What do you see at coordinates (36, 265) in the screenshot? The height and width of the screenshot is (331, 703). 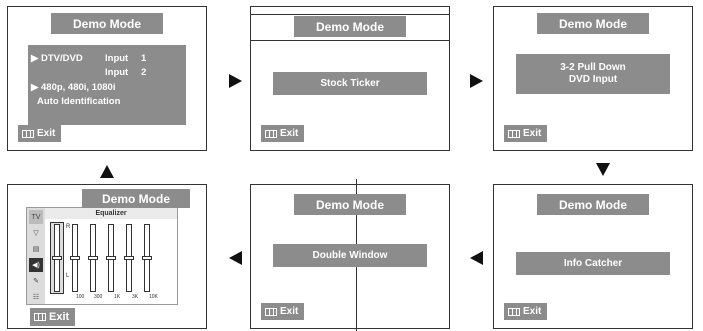 I see `sound-icon: ◀)` at bounding box center [36, 265].